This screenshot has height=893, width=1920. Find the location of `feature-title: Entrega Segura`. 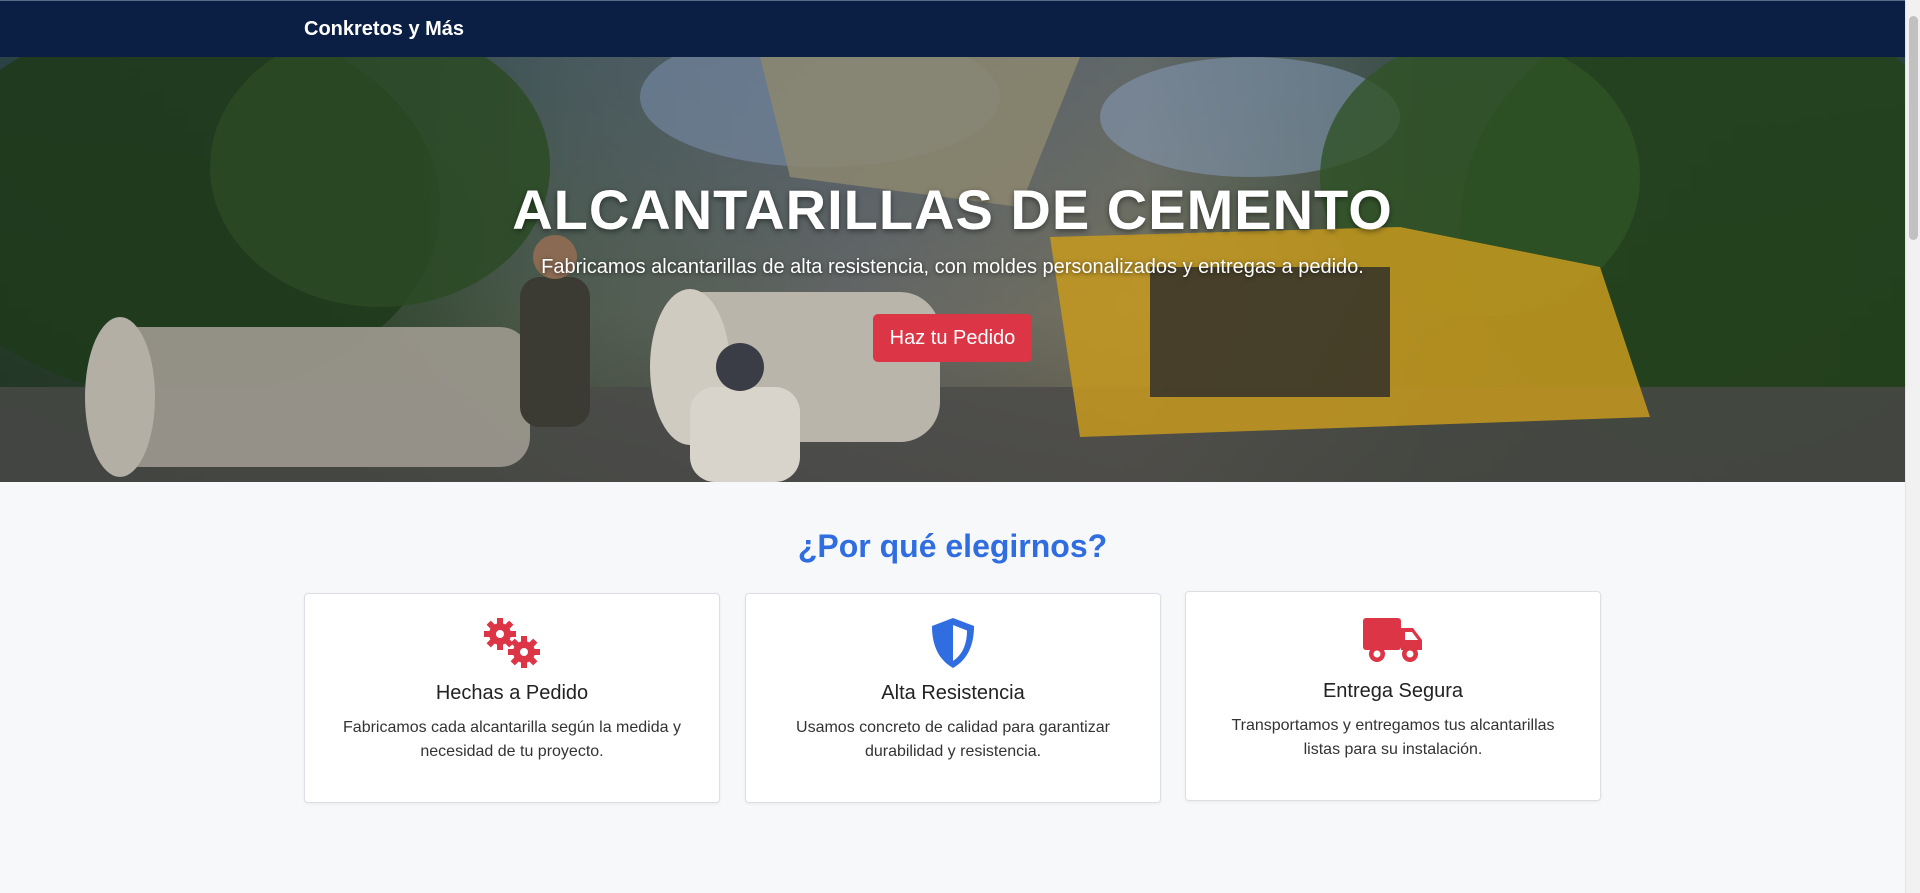

feature-title: Entrega Segura is located at coordinates (1393, 691).